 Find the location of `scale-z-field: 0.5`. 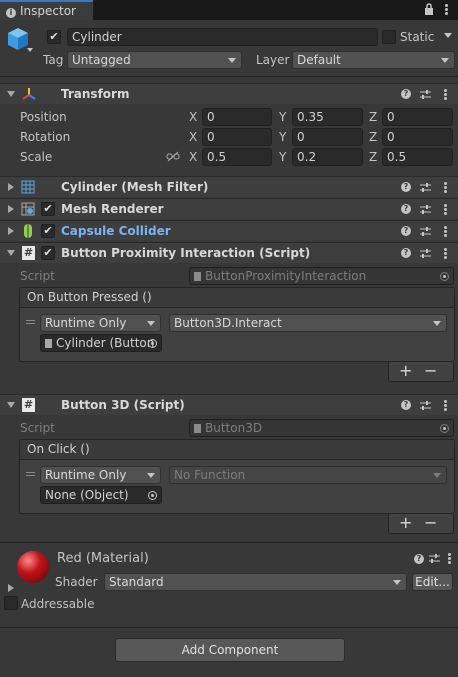

scale-z-field: 0.5 is located at coordinates (417, 157).